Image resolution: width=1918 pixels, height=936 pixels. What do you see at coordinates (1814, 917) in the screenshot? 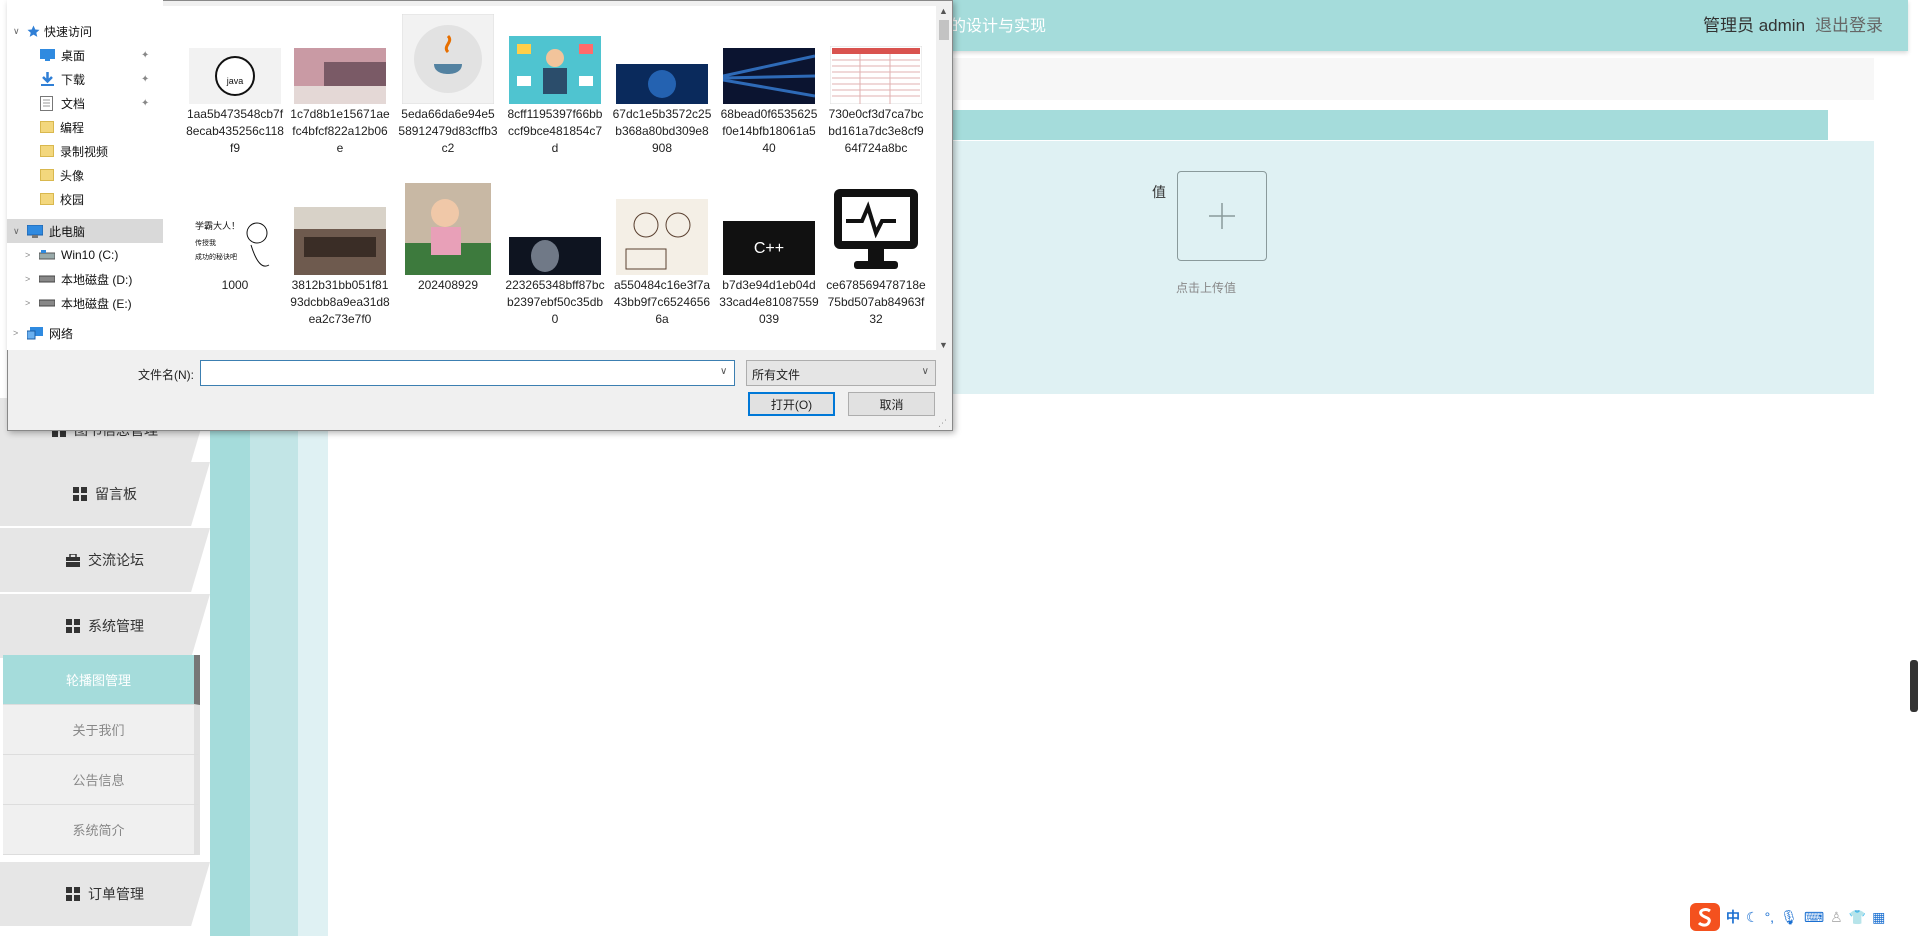
I see `keyboard-icon: ⌨` at bounding box center [1814, 917].